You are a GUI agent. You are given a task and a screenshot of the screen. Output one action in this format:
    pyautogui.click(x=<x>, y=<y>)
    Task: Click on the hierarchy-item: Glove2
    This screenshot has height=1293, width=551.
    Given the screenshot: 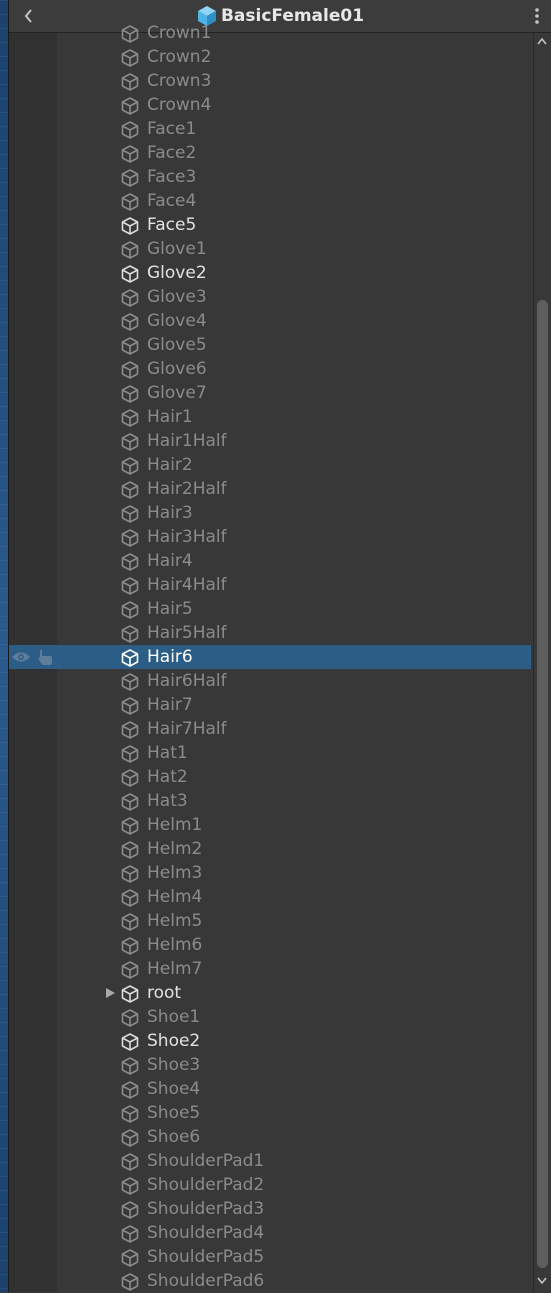 What is the action you would take?
    pyautogui.click(x=270, y=273)
    